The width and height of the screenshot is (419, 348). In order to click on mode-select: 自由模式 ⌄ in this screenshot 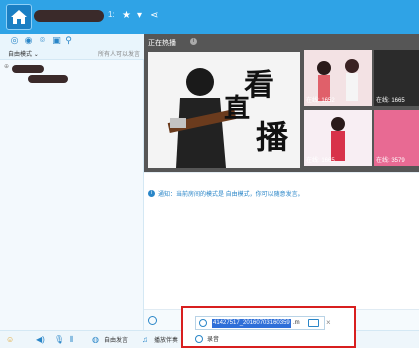, I will do `click(23, 53)`.